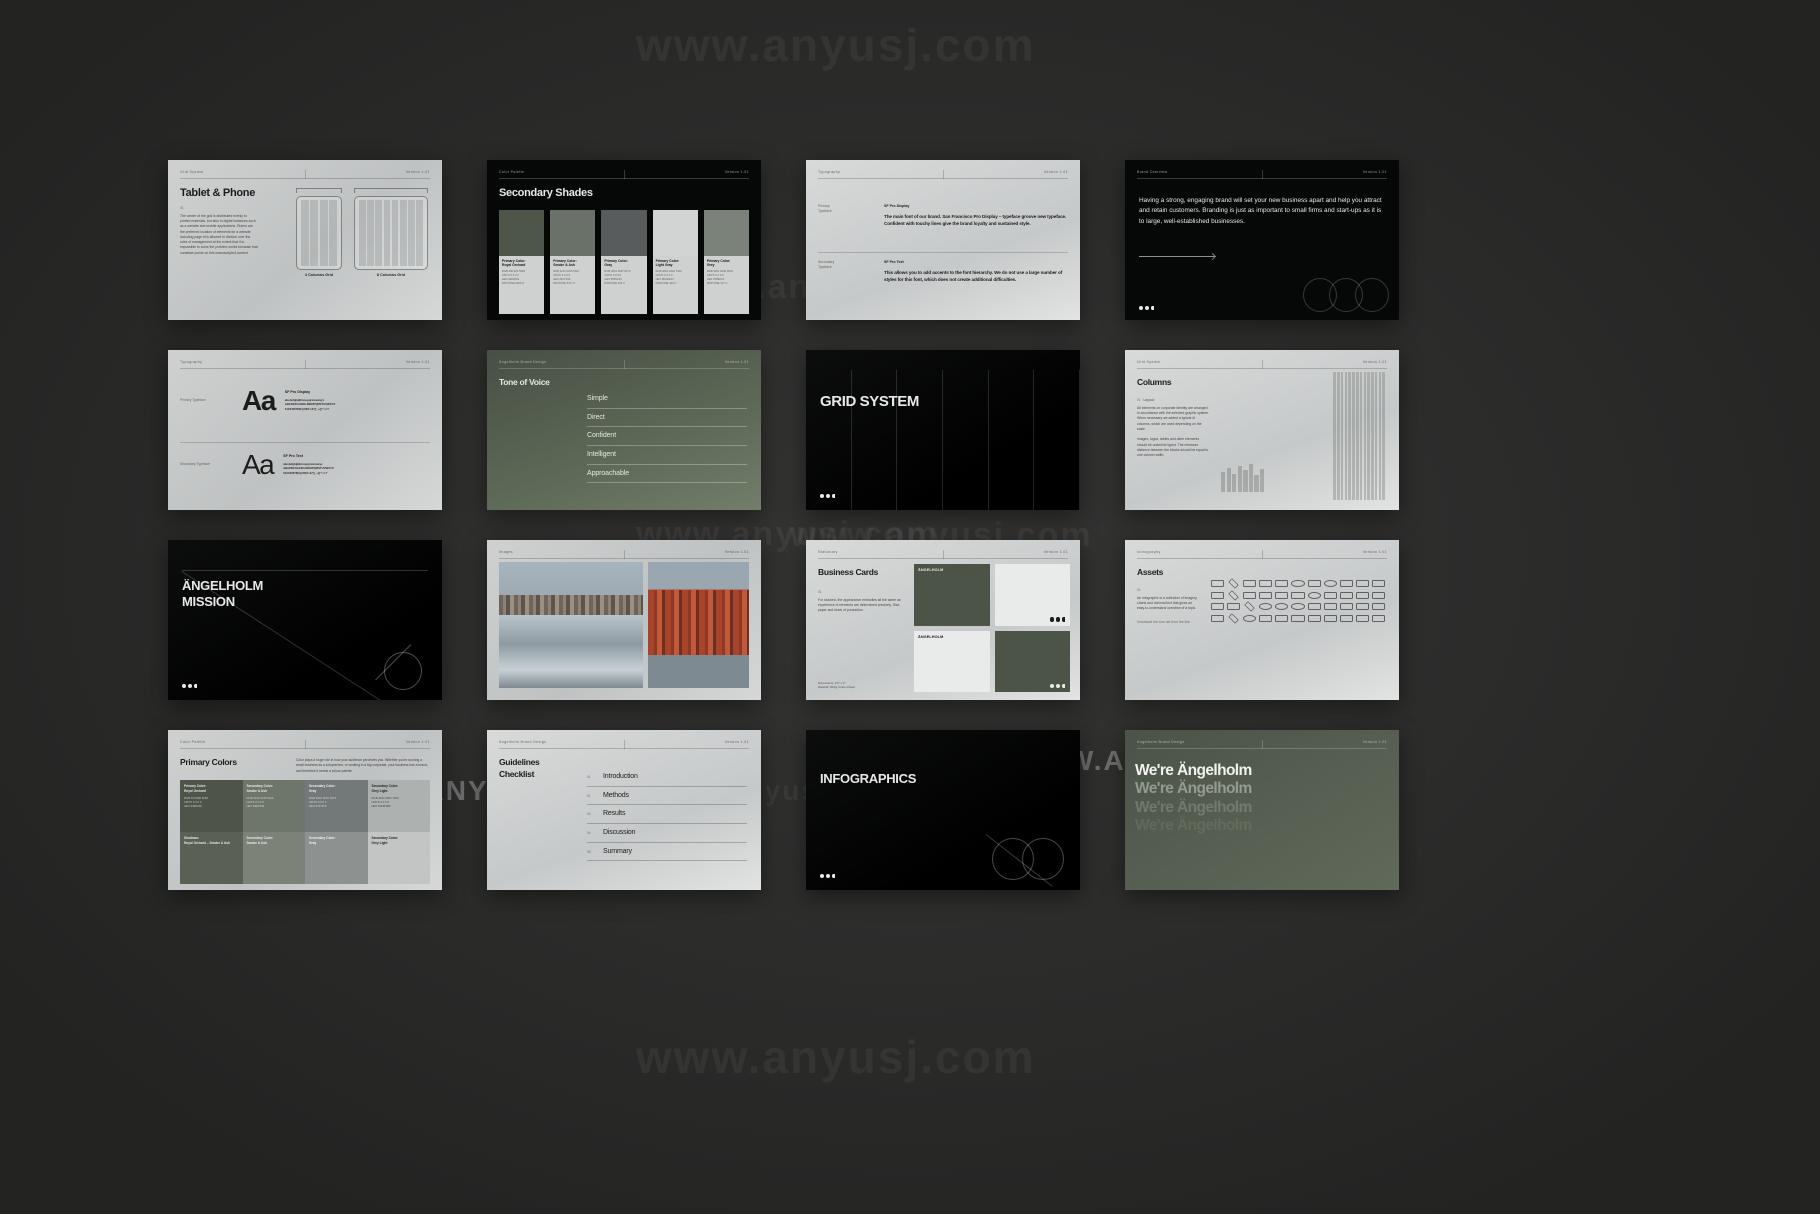 This screenshot has width=1820, height=1214. What do you see at coordinates (524, 382) in the screenshot?
I see `slide-title: Tone of Voice` at bounding box center [524, 382].